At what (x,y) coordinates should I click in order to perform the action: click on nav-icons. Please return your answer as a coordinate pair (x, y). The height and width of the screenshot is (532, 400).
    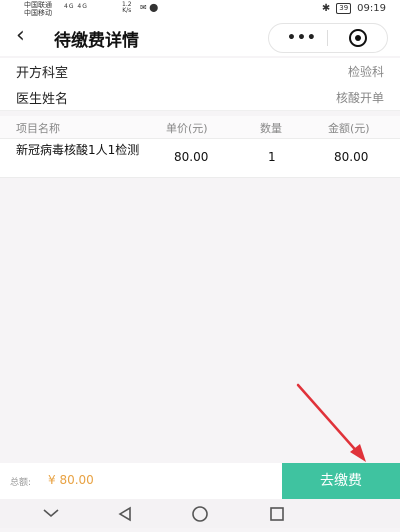
    Looking at the image, I should click on (163, 514).